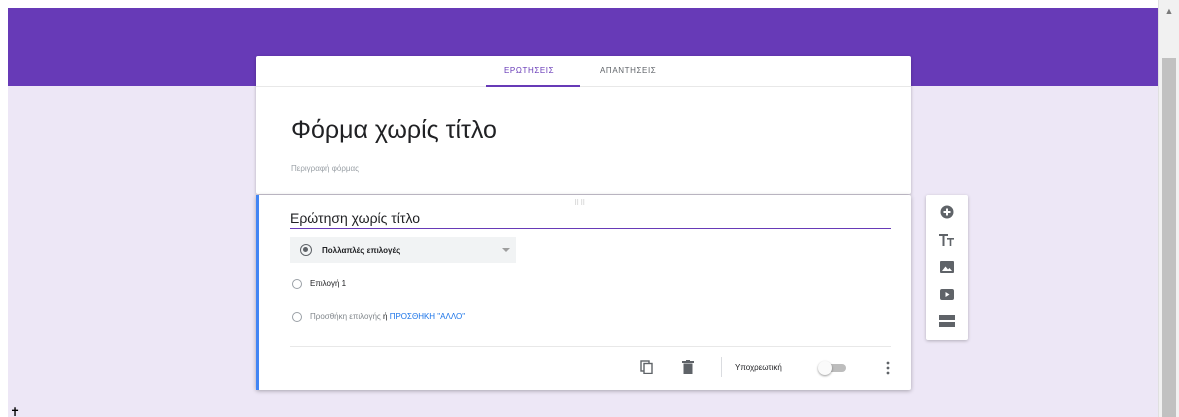  I want to click on add-image-icon, so click(947, 267).